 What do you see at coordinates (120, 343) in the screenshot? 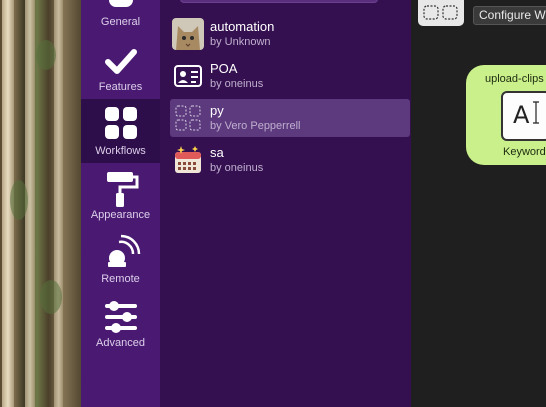
I see `sidebar-item-label: Advanced` at bounding box center [120, 343].